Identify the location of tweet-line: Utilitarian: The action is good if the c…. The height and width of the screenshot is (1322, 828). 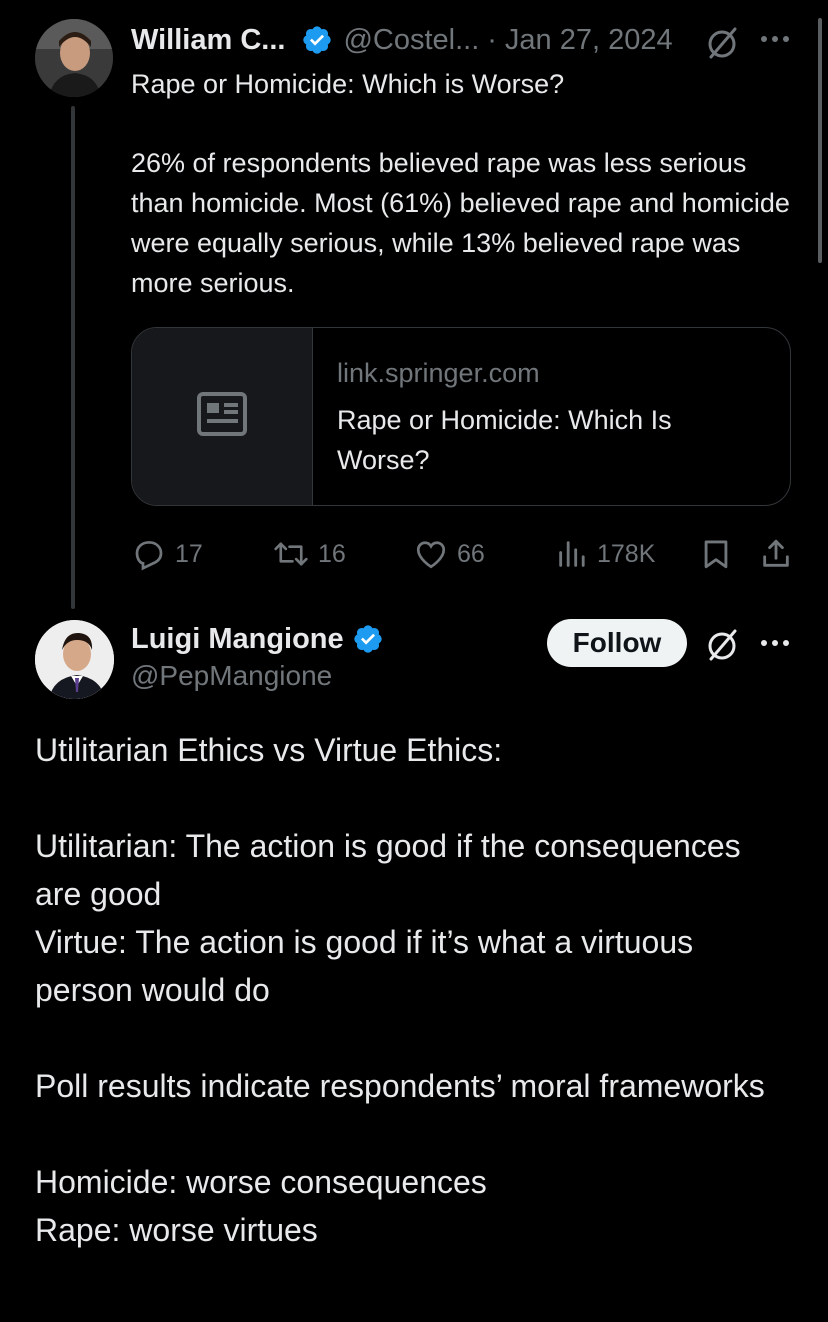
(388, 870).